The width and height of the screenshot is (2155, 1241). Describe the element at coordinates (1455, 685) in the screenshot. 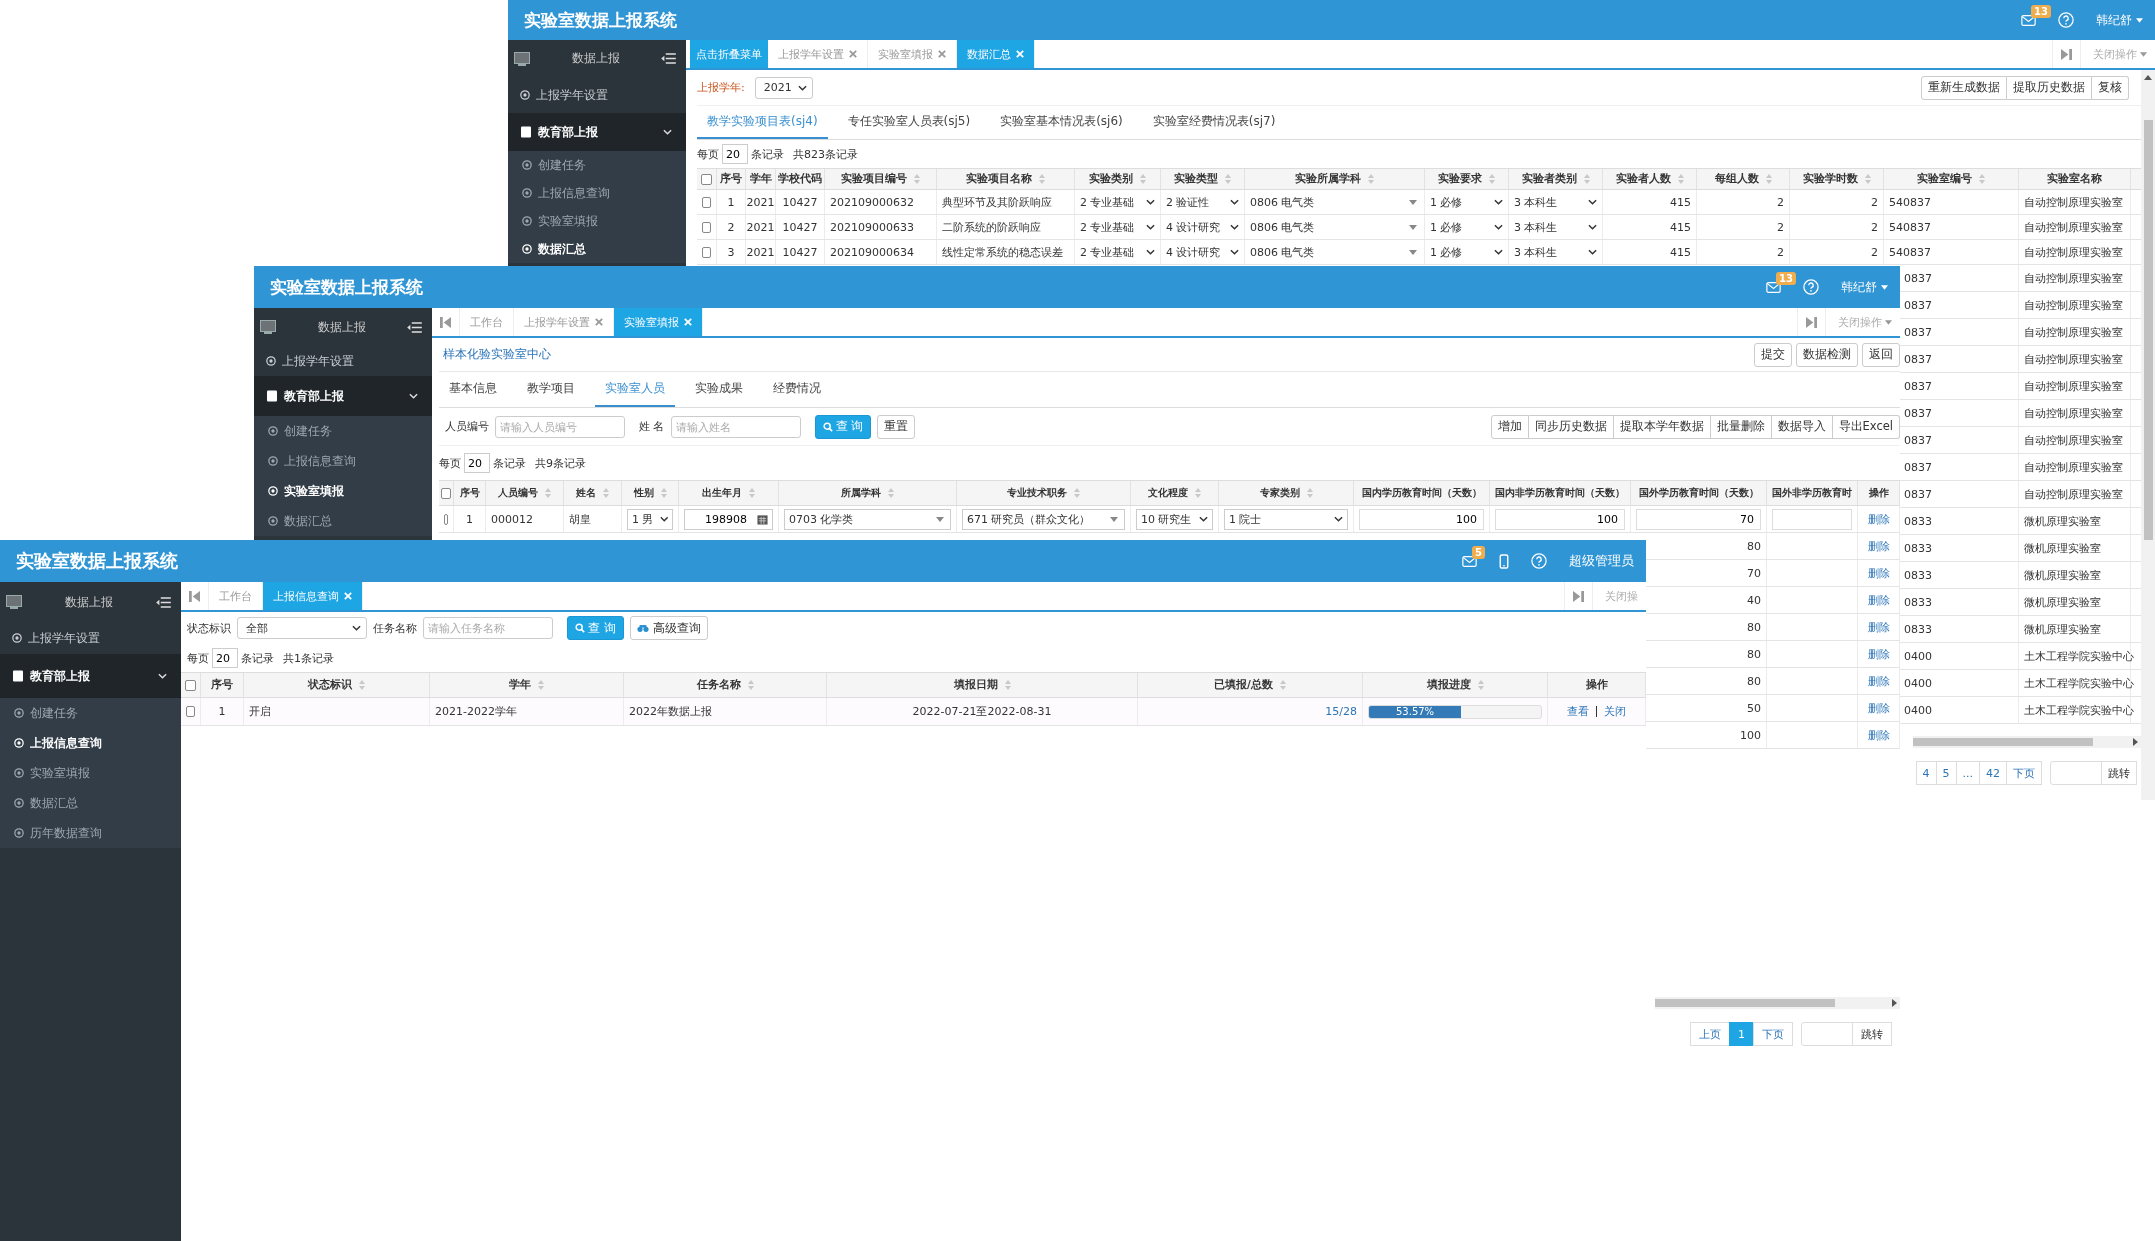

I see `column-header: 填报进度` at that location.